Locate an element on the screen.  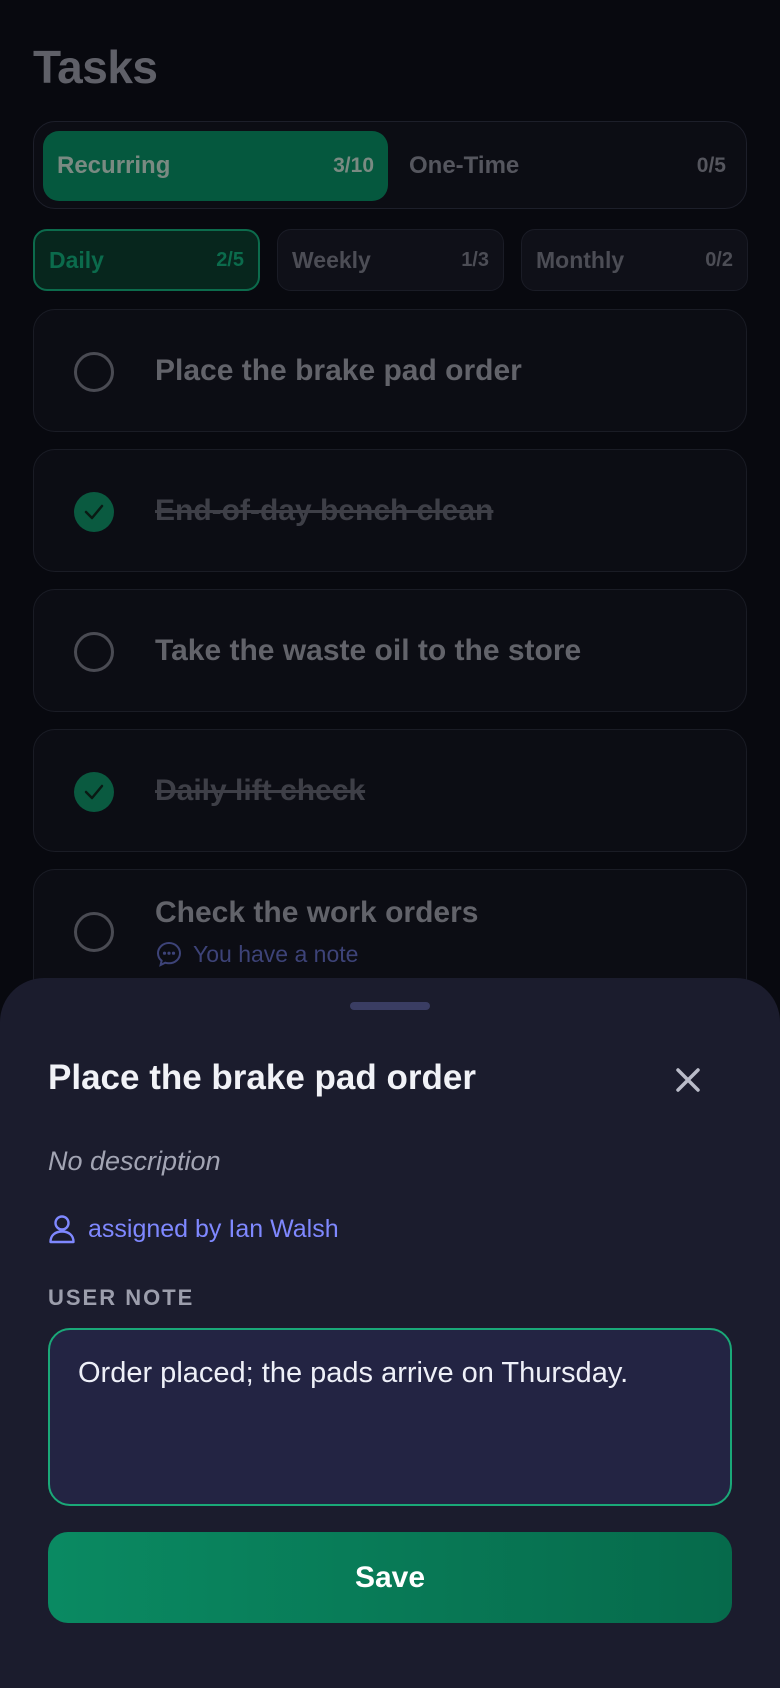
task-item: End-of-day bench clean is located at coordinates (390, 510).